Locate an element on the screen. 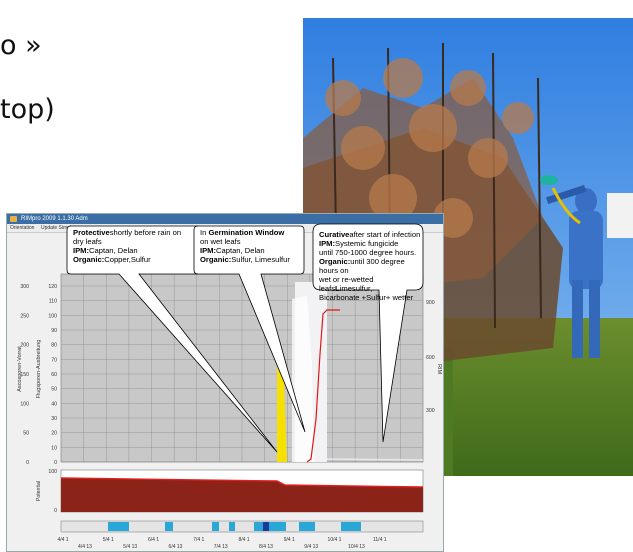 The height and width of the screenshot is (552, 633). bubble-text: imesulfur, is located at coordinates (356, 288).